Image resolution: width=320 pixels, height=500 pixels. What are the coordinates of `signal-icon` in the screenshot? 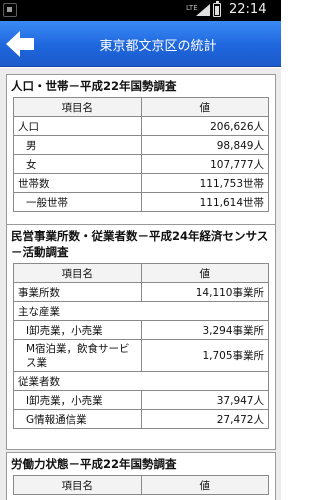 It's located at (203, 10).